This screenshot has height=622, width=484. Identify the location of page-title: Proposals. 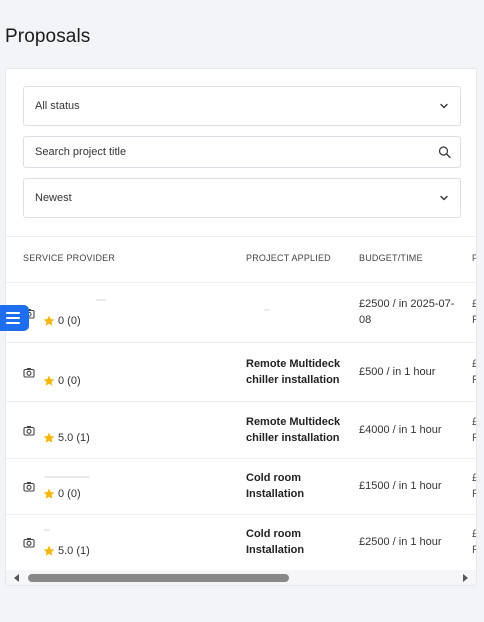
(48, 36).